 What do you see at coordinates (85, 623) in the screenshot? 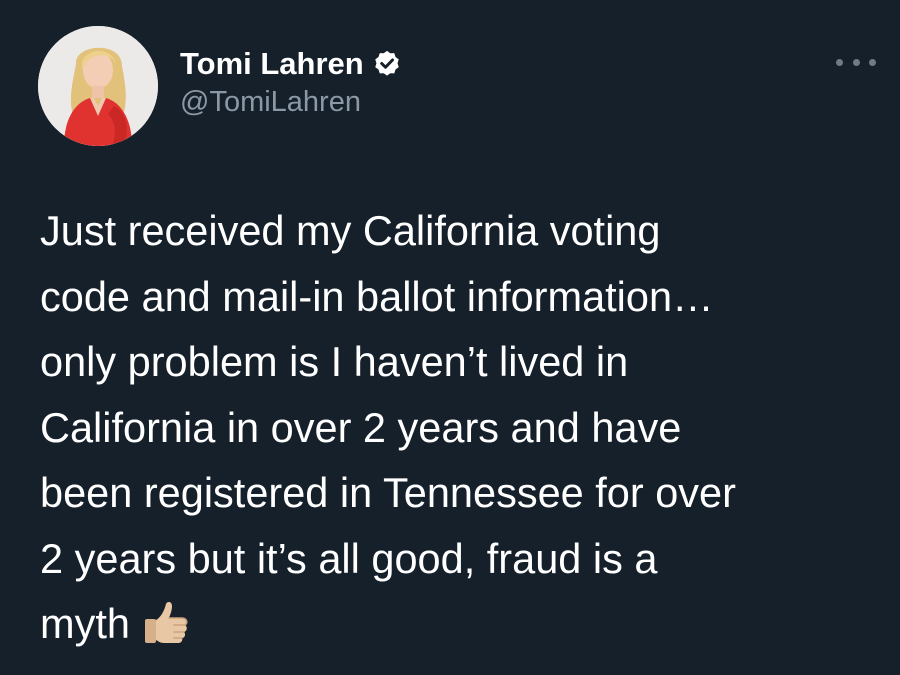
I see `tweet-line: myth` at bounding box center [85, 623].